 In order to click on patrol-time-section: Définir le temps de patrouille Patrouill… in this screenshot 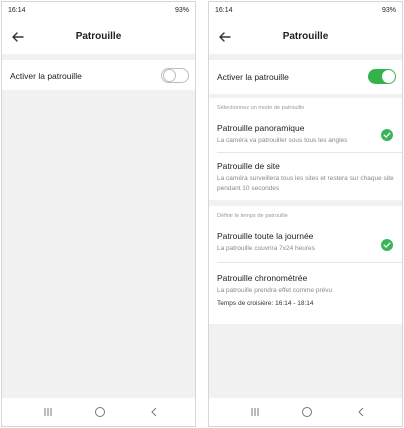, I will do `click(305, 265)`.